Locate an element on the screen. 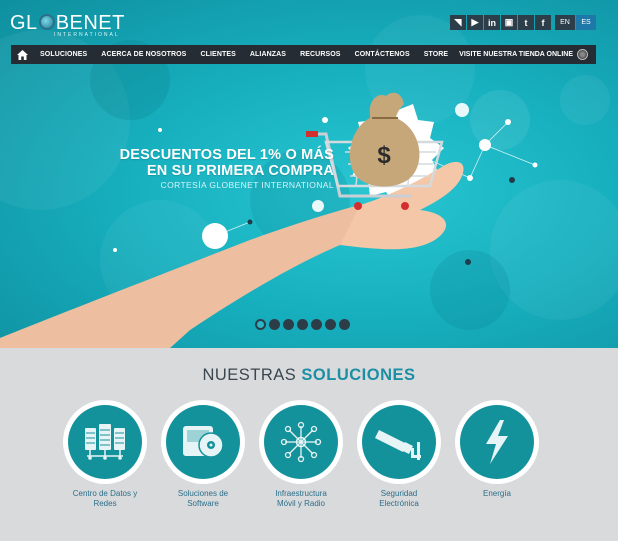 This screenshot has height=541, width=618. promo-headline: DESCUENTOS DEL 1% O MÁS is located at coordinates (226, 155).